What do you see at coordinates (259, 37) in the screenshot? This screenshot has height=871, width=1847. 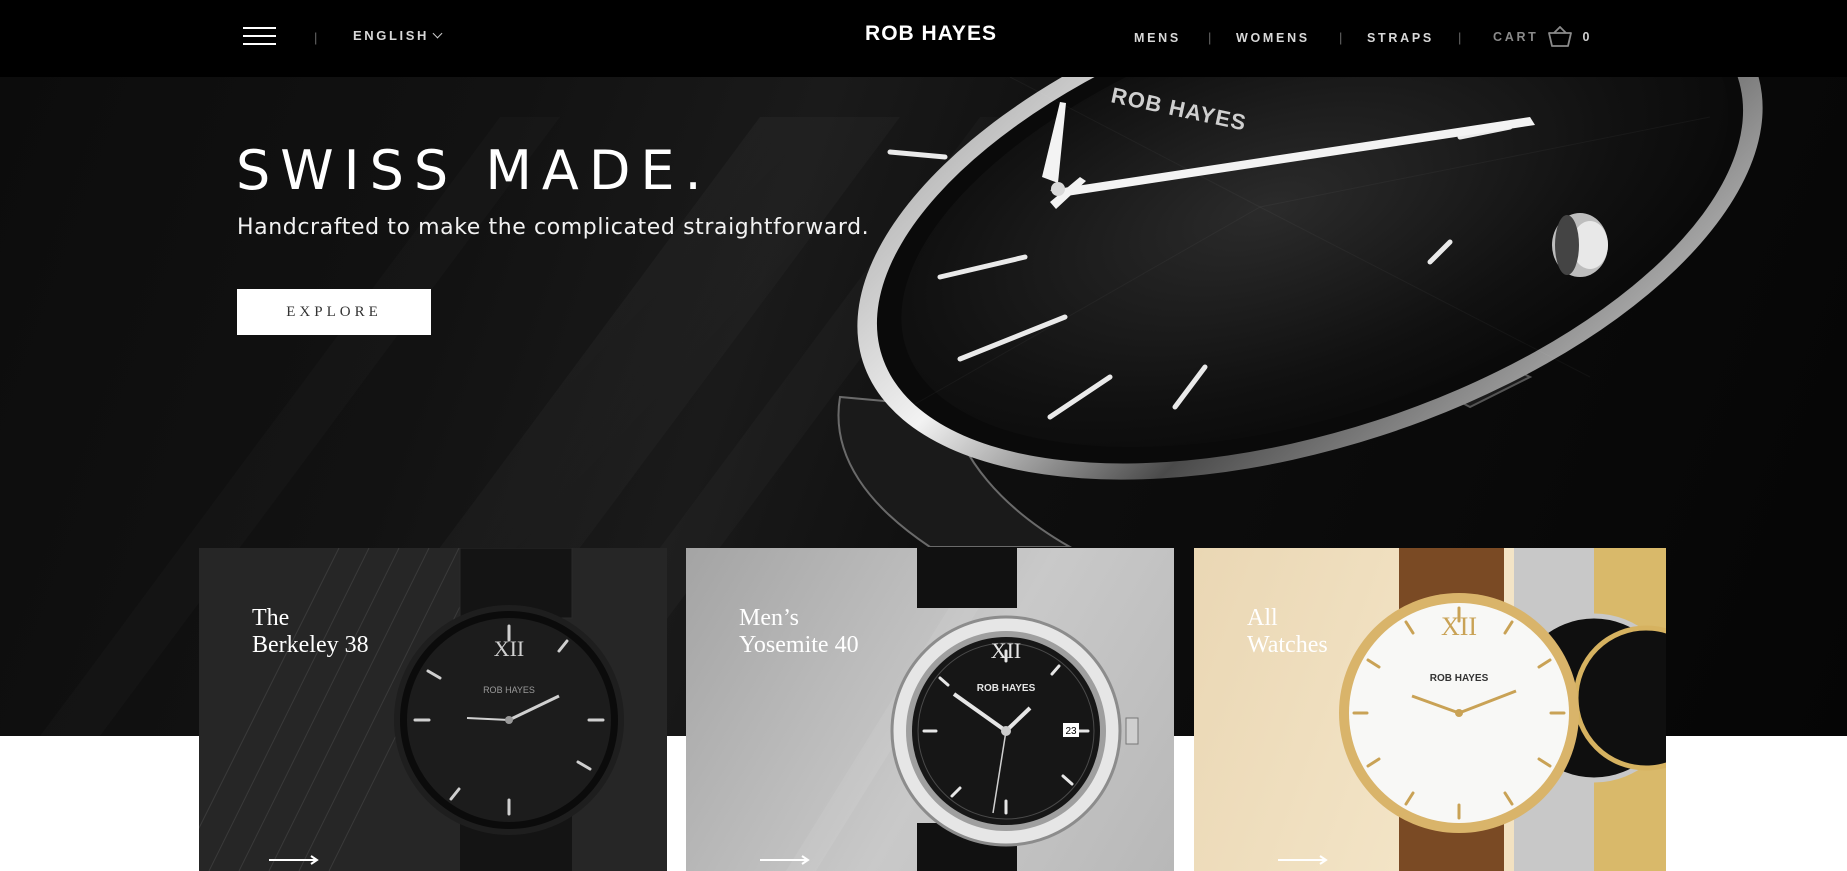 I see `menu-icon` at bounding box center [259, 37].